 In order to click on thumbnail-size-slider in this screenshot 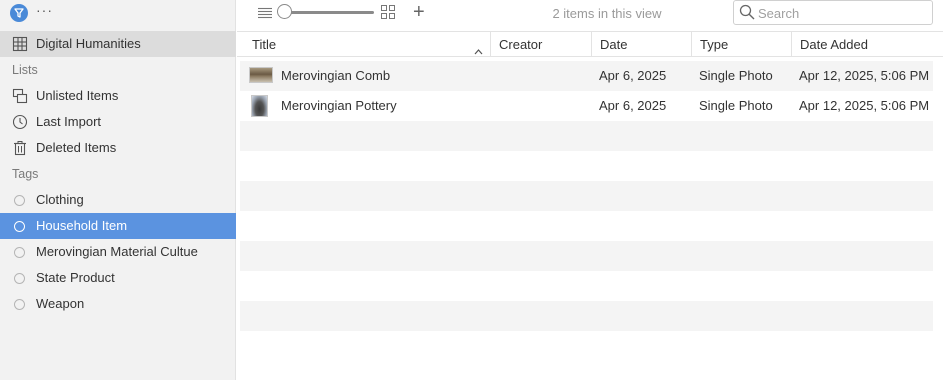, I will do `click(329, 12)`.